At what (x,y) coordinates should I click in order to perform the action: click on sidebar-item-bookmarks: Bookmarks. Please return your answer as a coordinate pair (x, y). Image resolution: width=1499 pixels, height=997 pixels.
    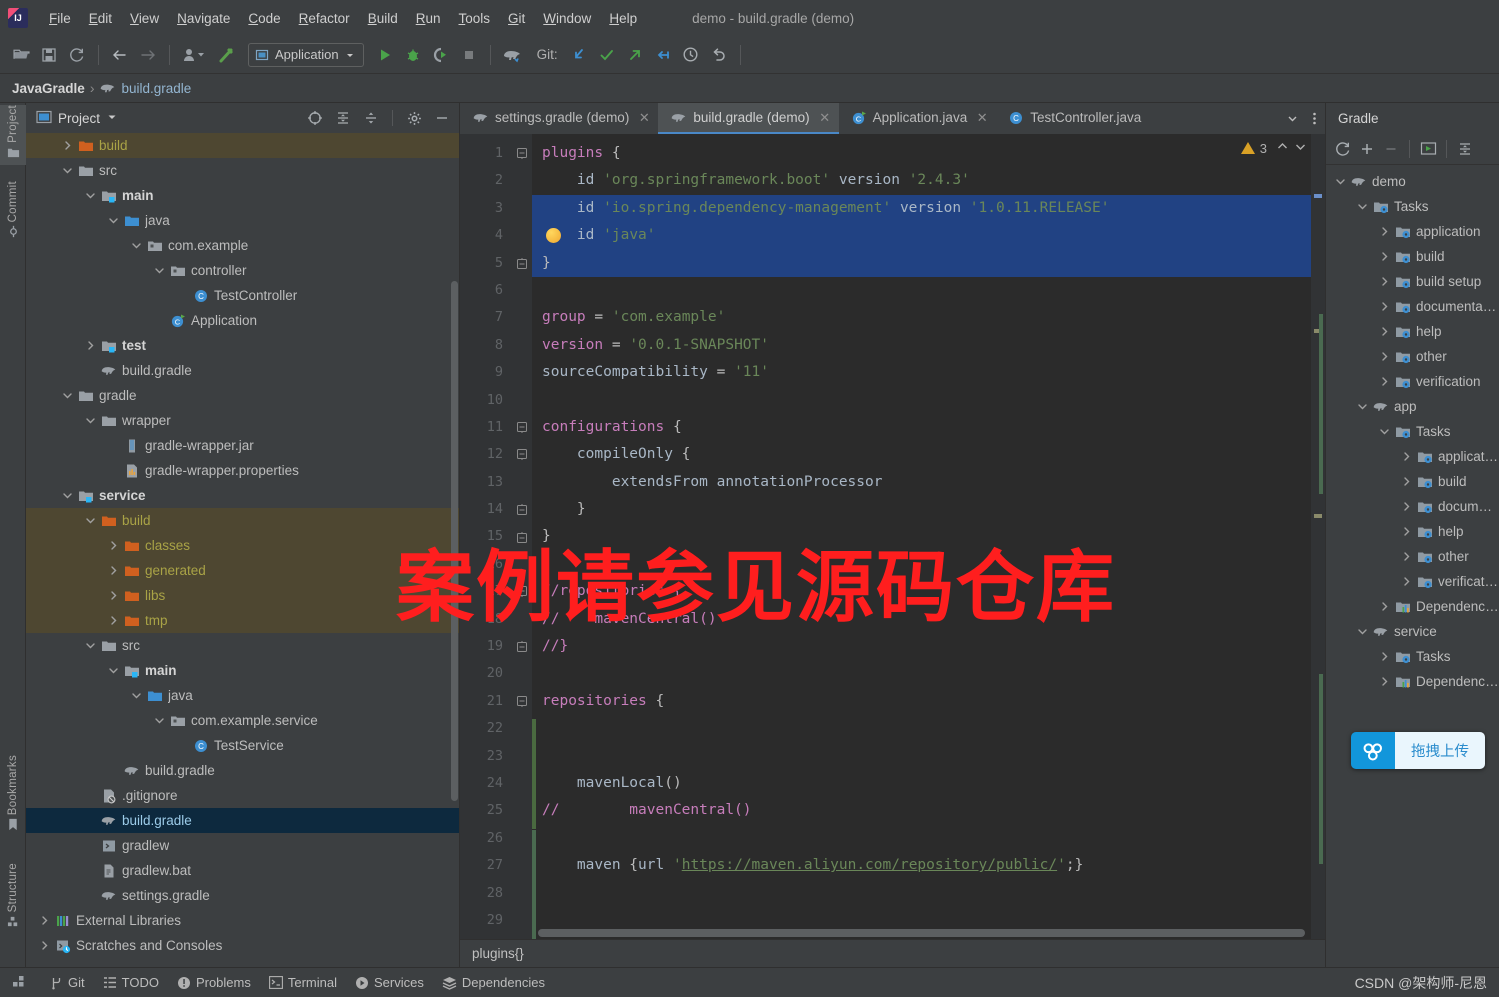
    Looking at the image, I should click on (13, 796).